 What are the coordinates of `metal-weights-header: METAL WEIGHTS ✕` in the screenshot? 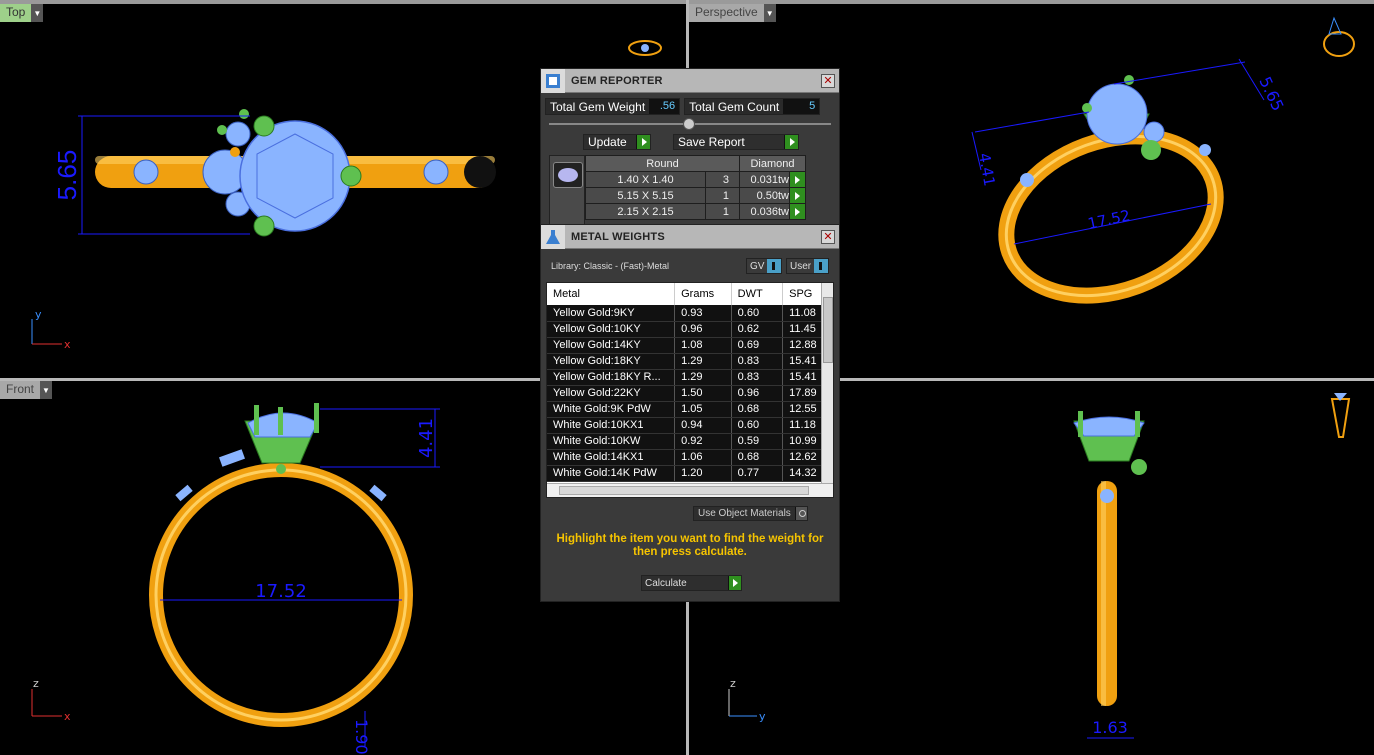 It's located at (690, 236).